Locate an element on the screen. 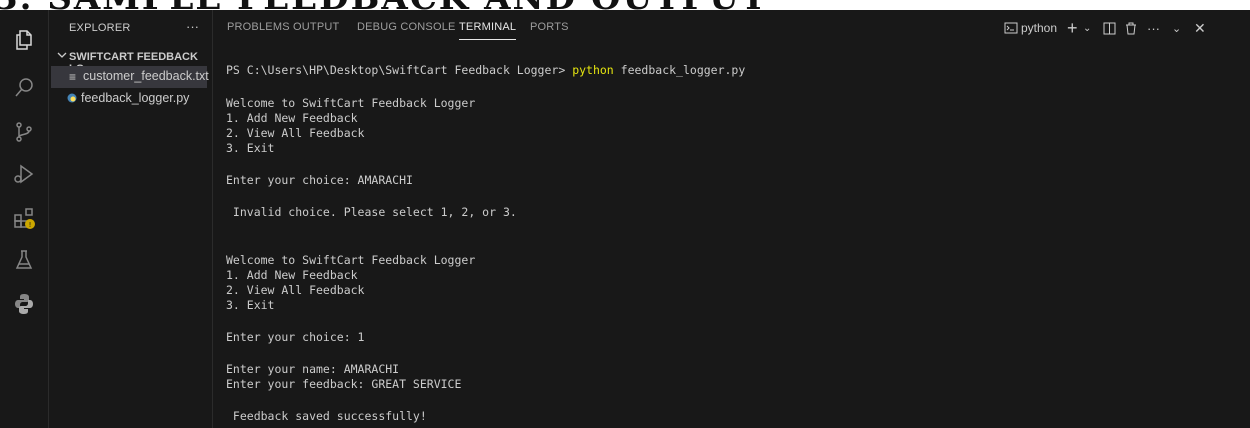  terminal-name: python is located at coordinates (1039, 28).